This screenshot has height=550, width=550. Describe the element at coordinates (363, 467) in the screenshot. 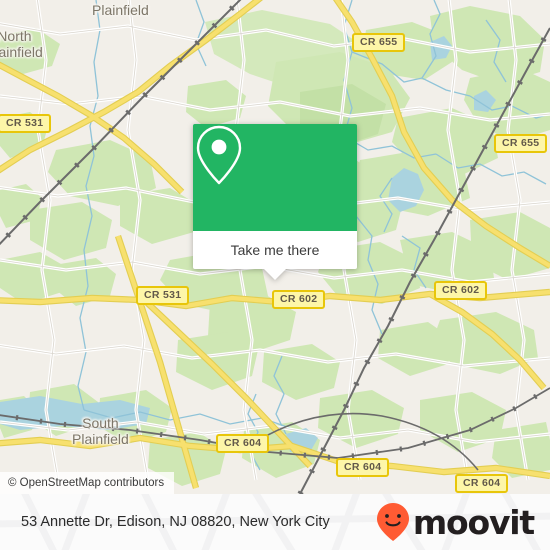

I see `road-shield-cr604-central: CR 604` at that location.